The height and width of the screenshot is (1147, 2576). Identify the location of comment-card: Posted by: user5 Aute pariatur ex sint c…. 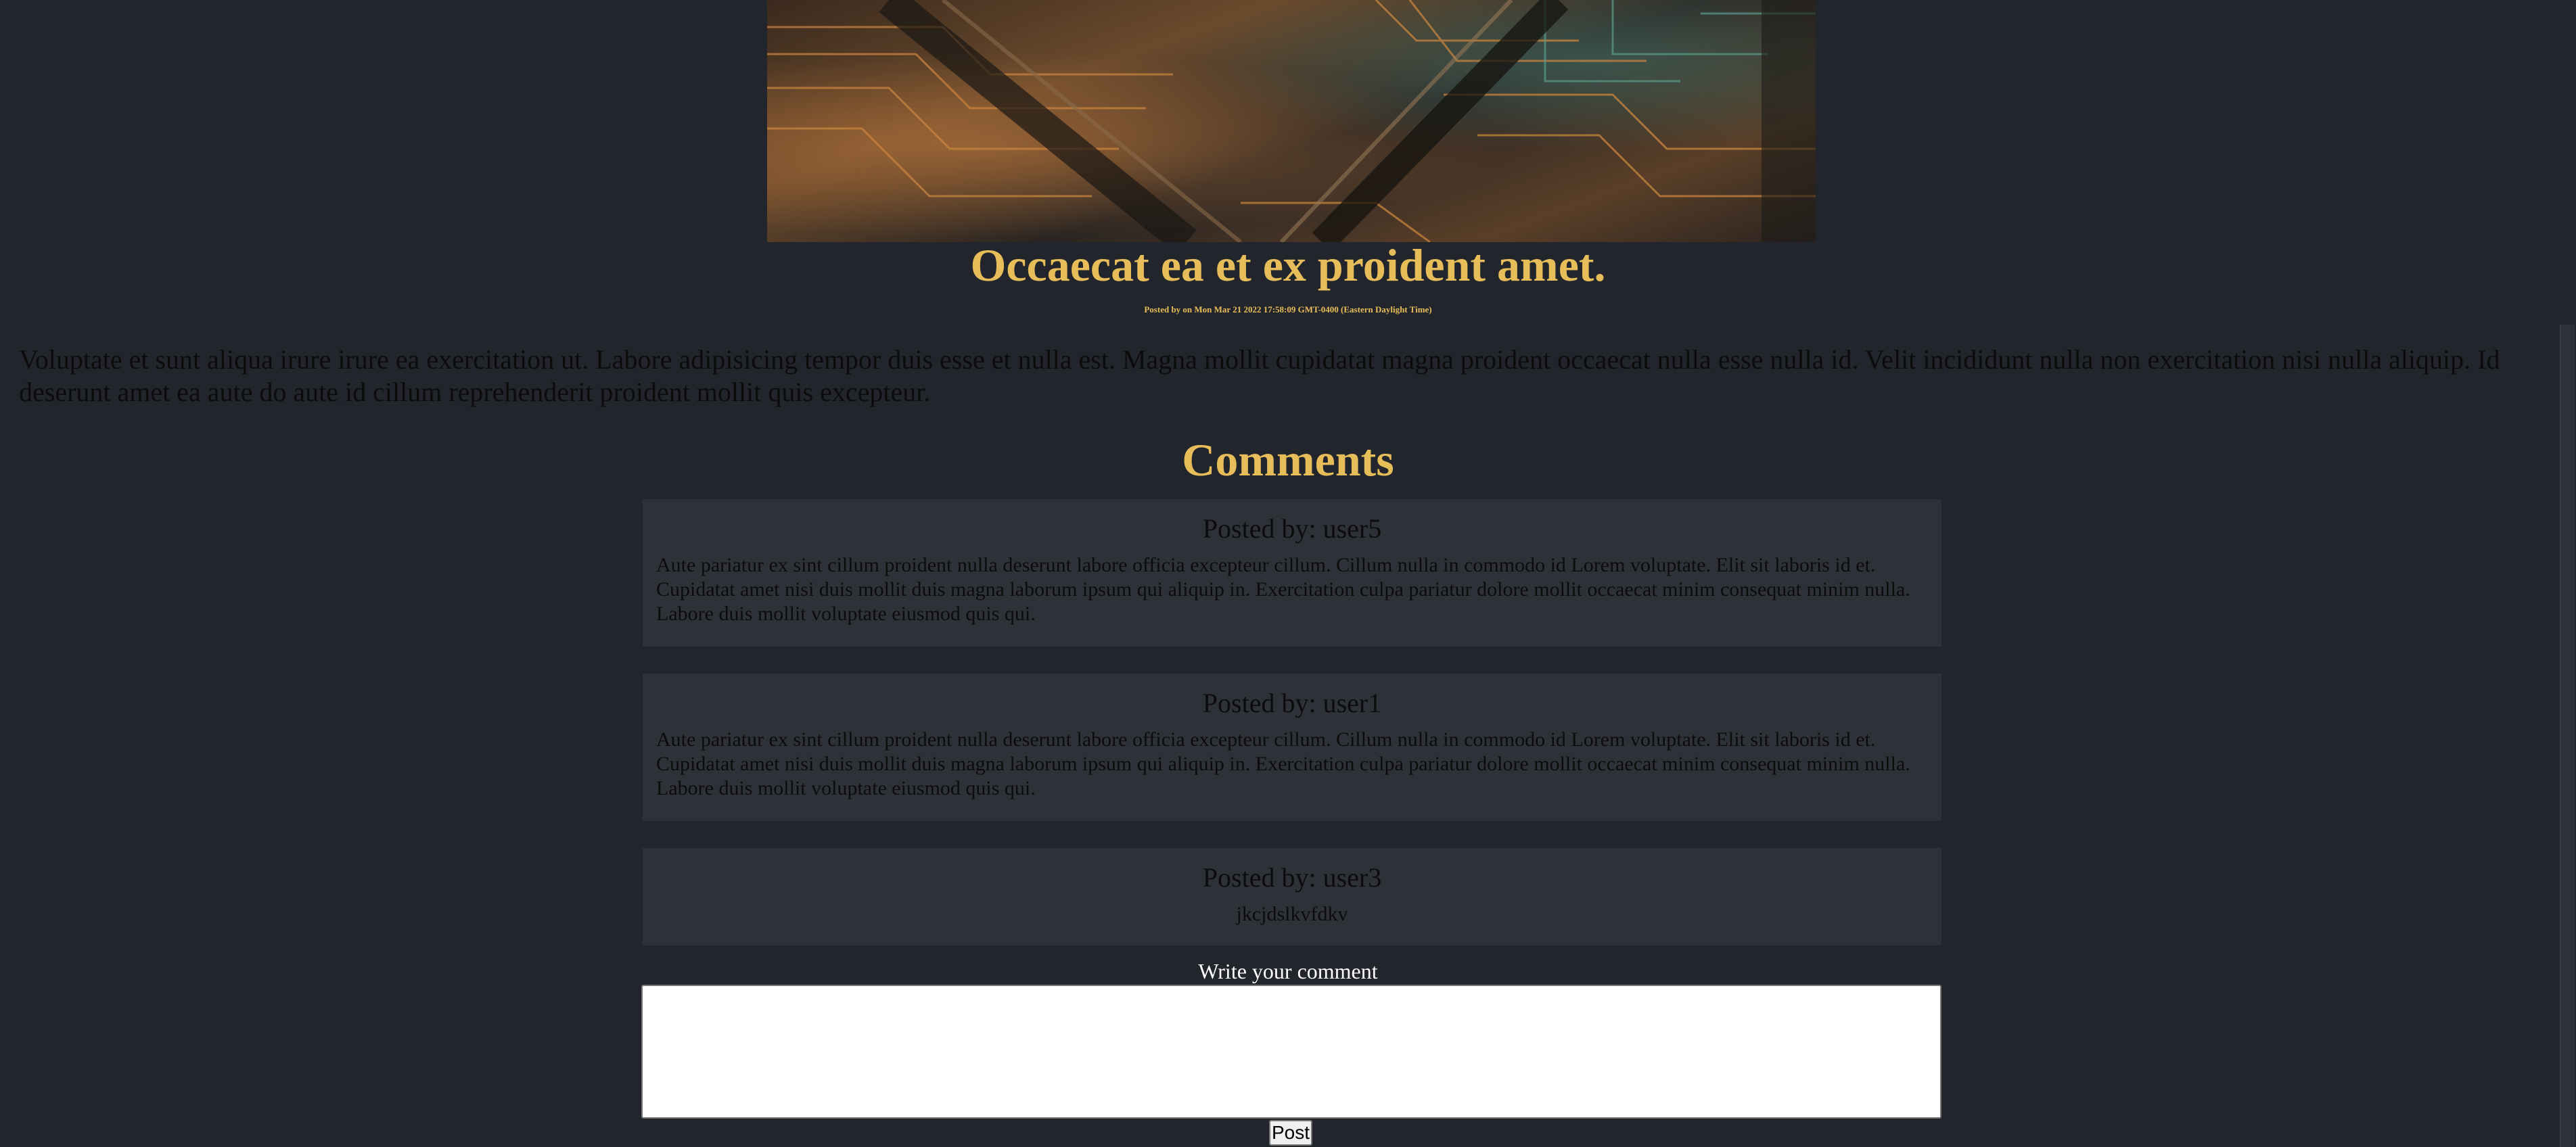
(1292, 573).